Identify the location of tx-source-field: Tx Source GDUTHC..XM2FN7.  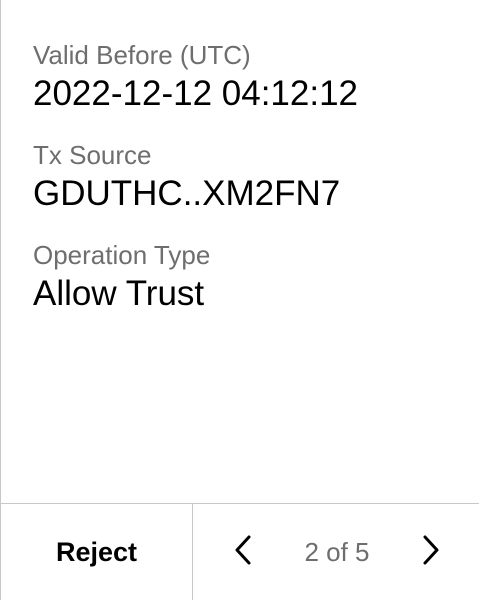
(246, 177).